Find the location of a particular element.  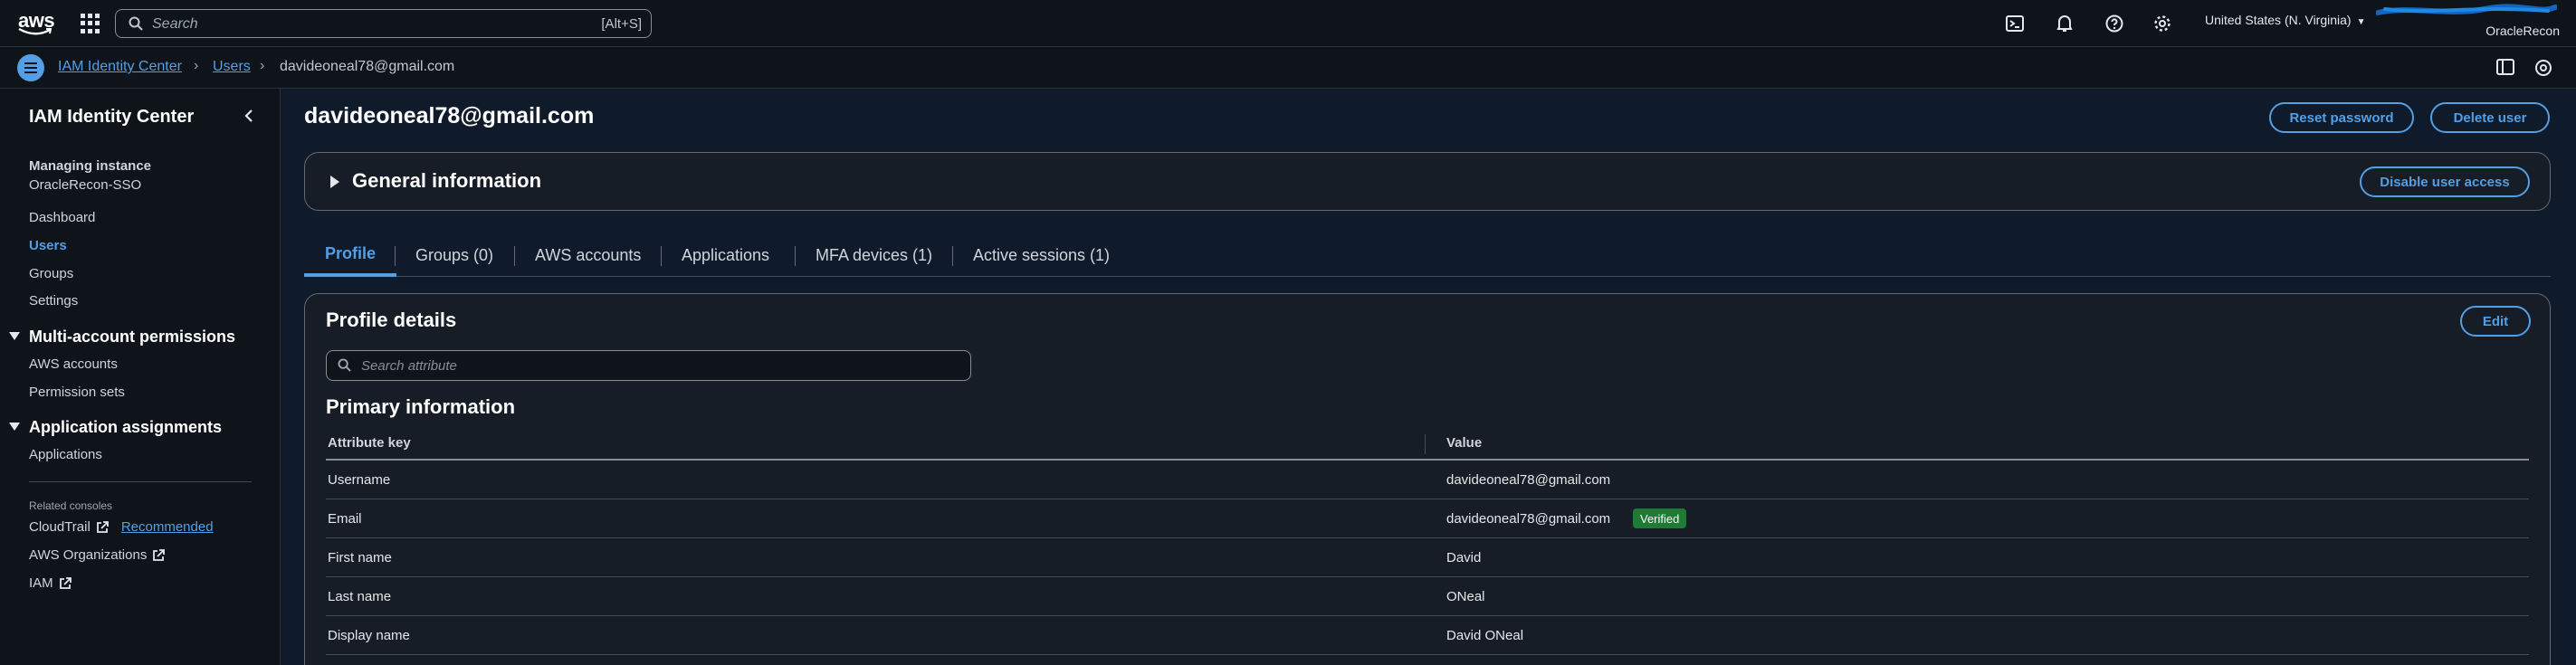

column-value: Value is located at coordinates (1464, 443).